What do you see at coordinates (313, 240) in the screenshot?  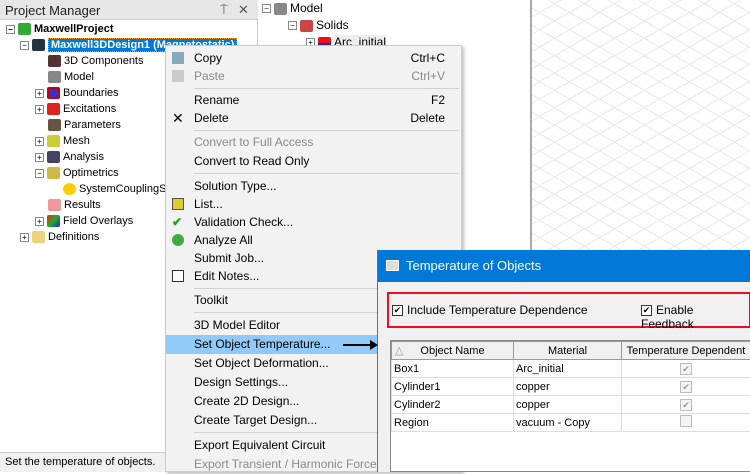 I see `menu-analyze-all: Analyze All` at bounding box center [313, 240].